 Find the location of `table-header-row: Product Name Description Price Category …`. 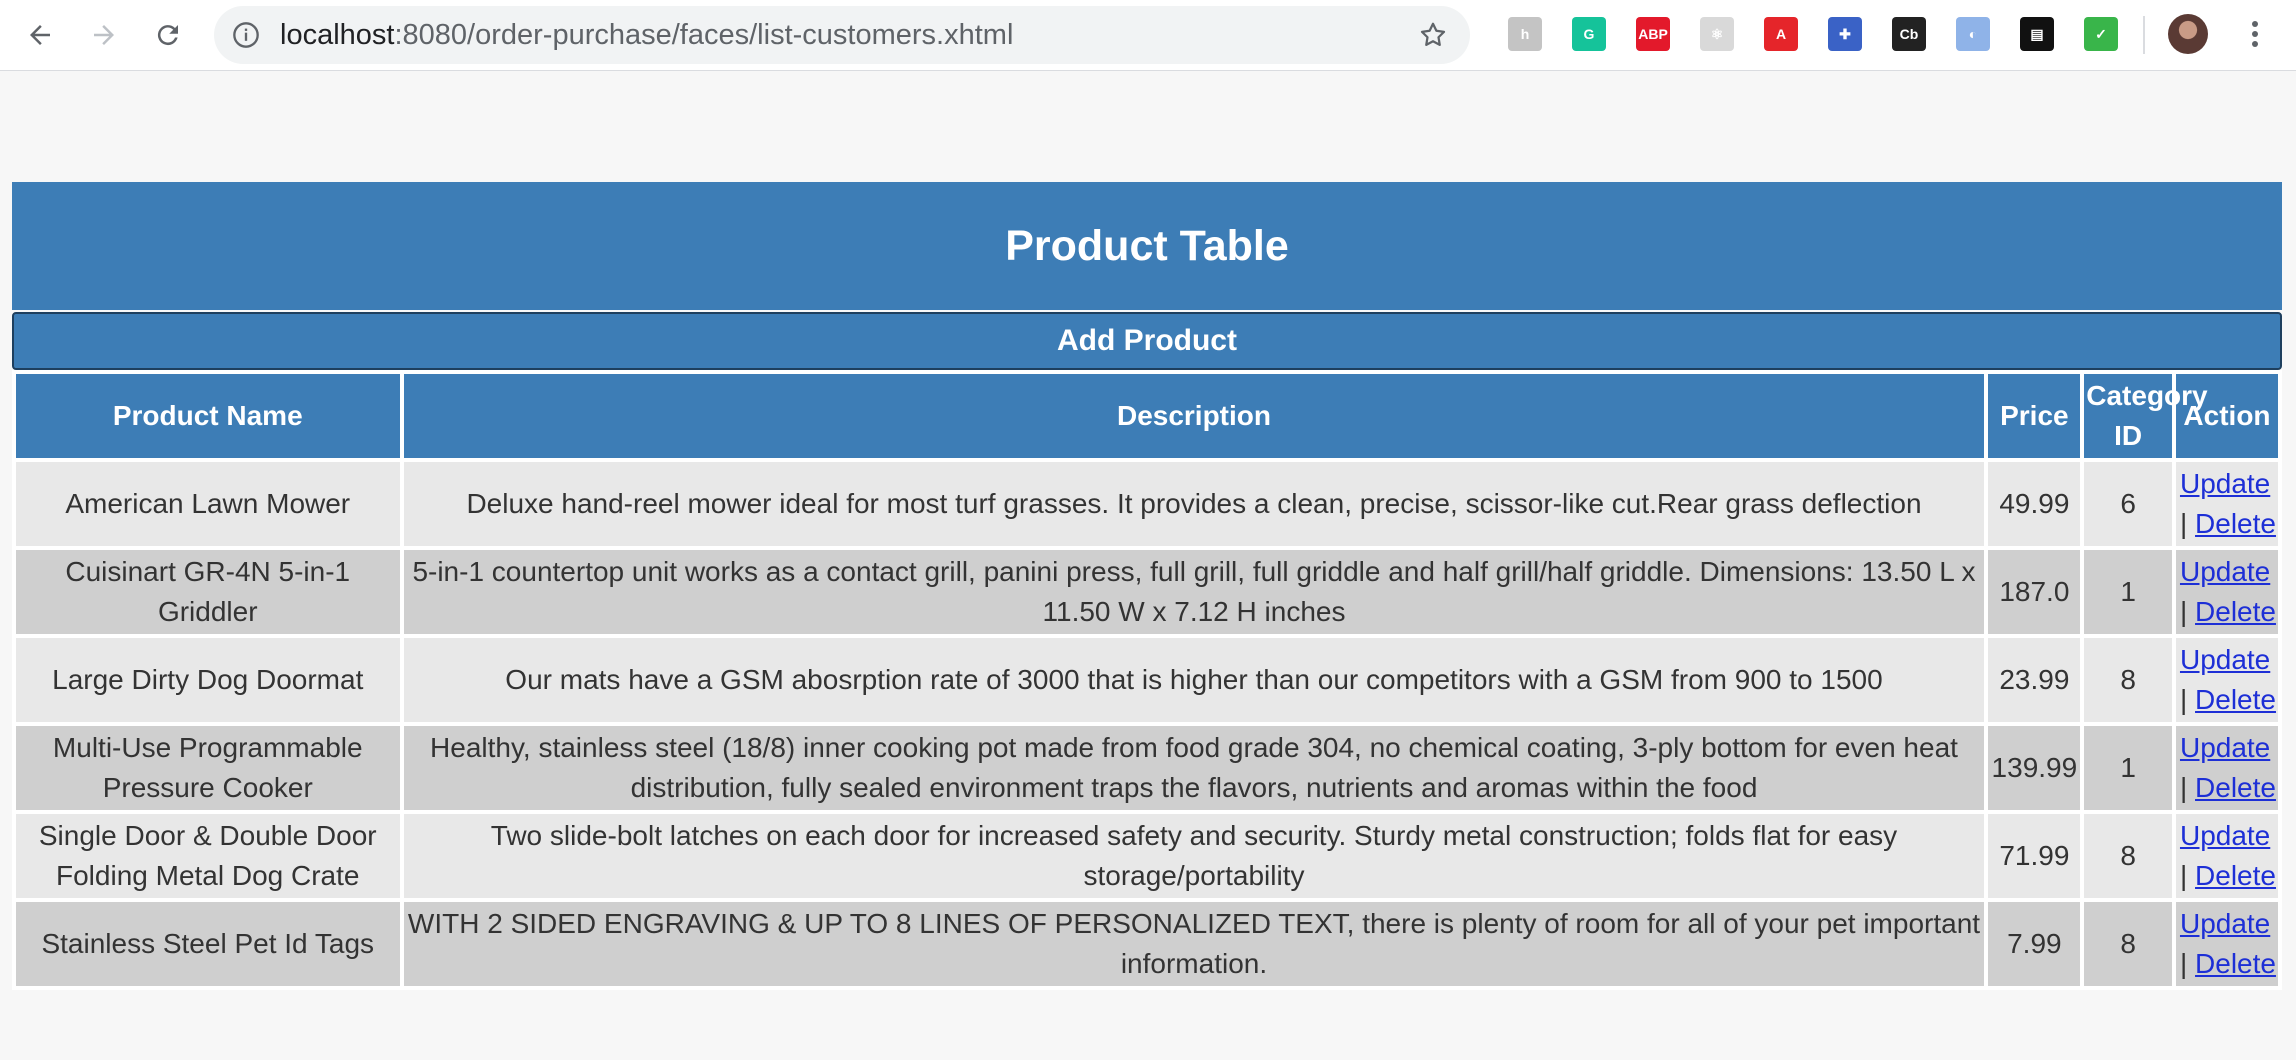

table-header-row: Product Name Description Price Category … is located at coordinates (1147, 416).